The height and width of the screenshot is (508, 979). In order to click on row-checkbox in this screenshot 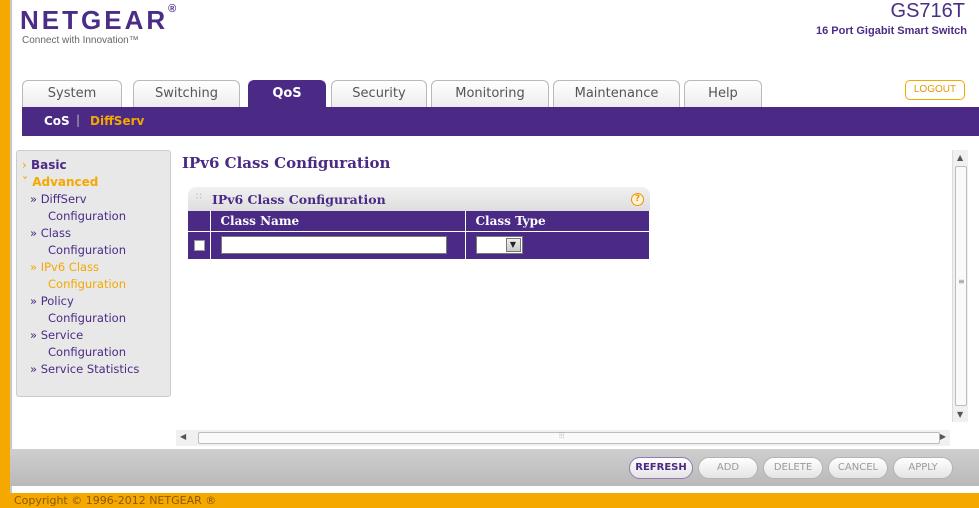, I will do `click(199, 245)`.